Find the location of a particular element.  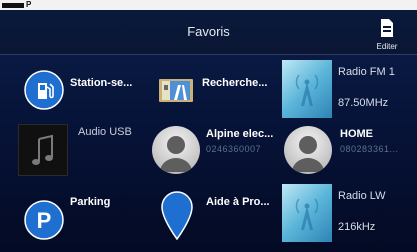

favorite-radio-lw: Radio LW 216kHz is located at coordinates (348, 213).